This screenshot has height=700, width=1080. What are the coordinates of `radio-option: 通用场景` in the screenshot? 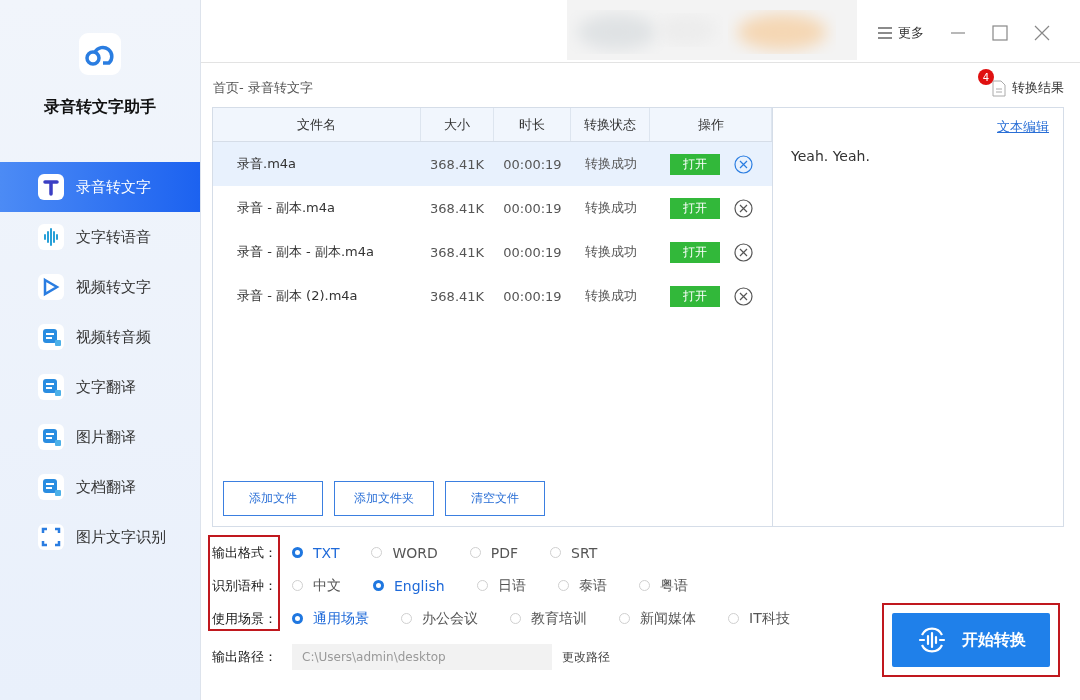 It's located at (330, 618).